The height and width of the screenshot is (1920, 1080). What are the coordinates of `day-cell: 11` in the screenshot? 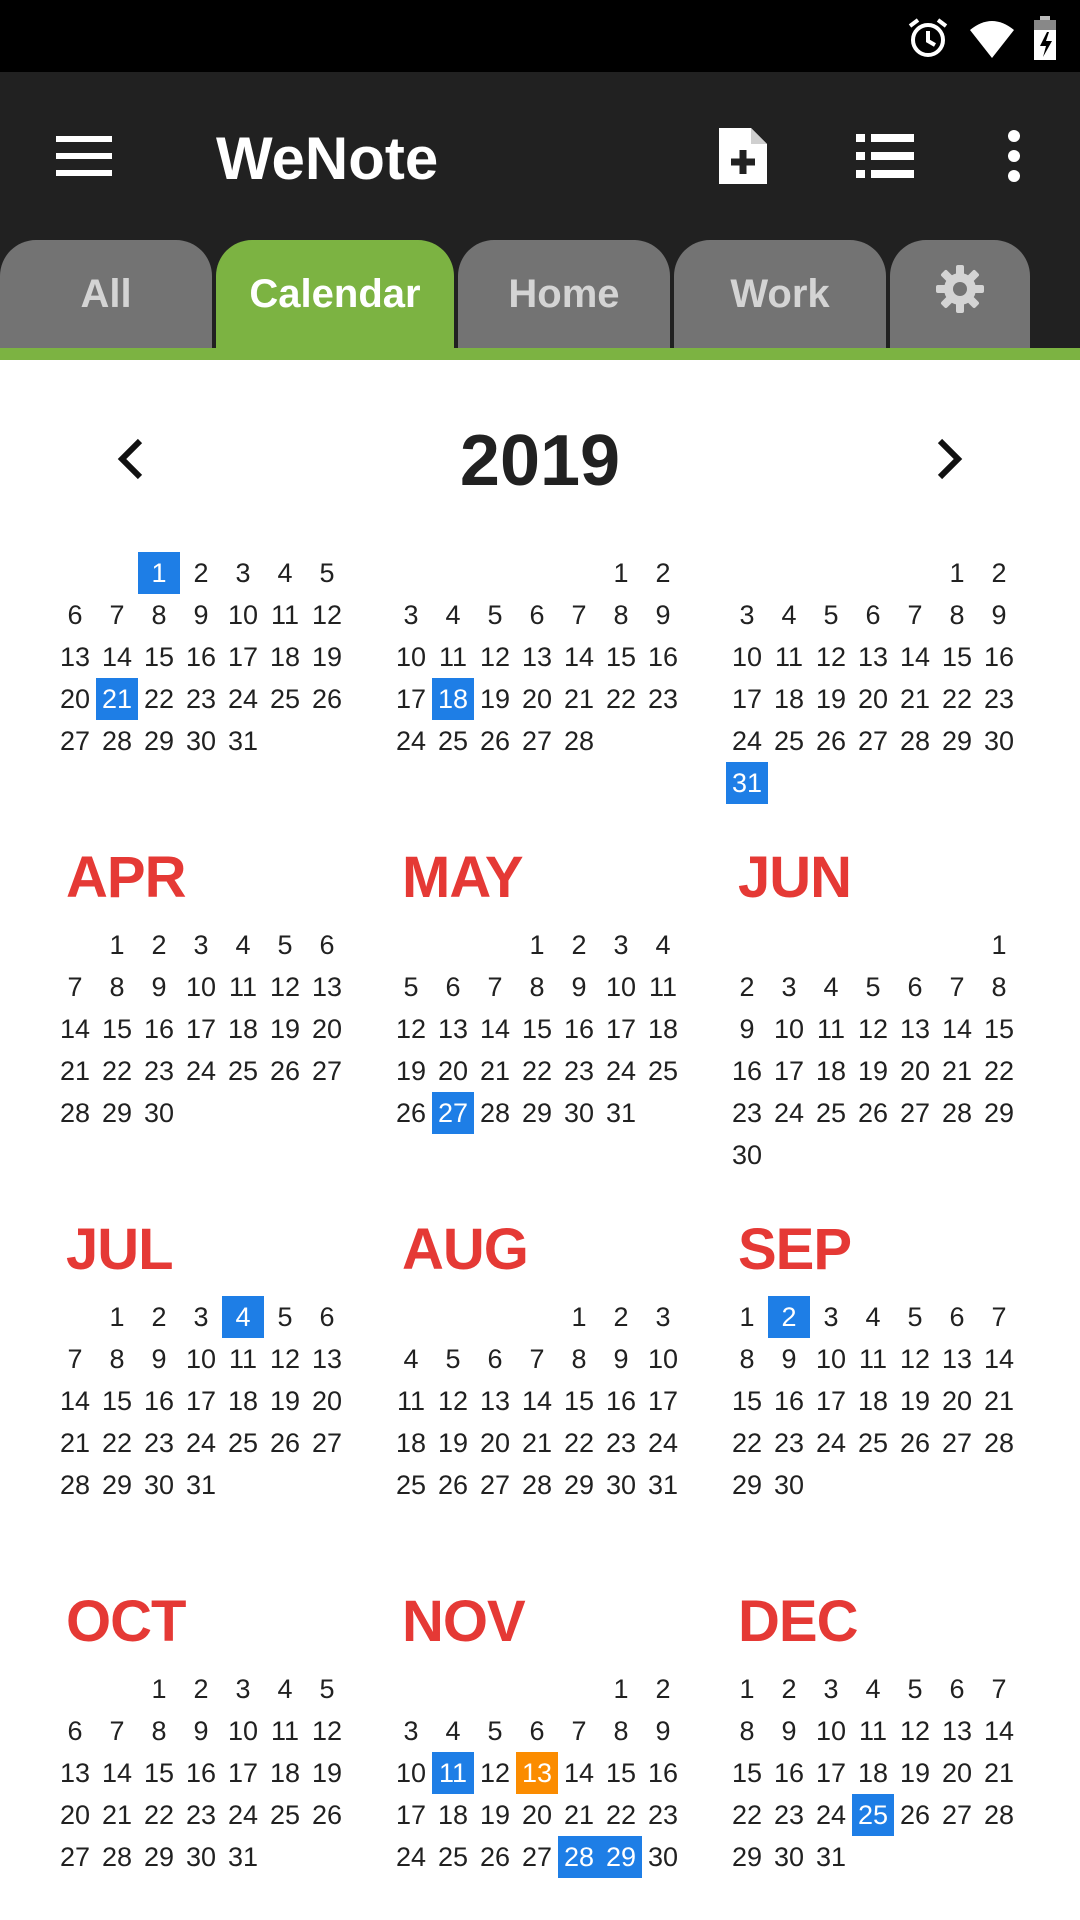 It's located at (831, 1029).